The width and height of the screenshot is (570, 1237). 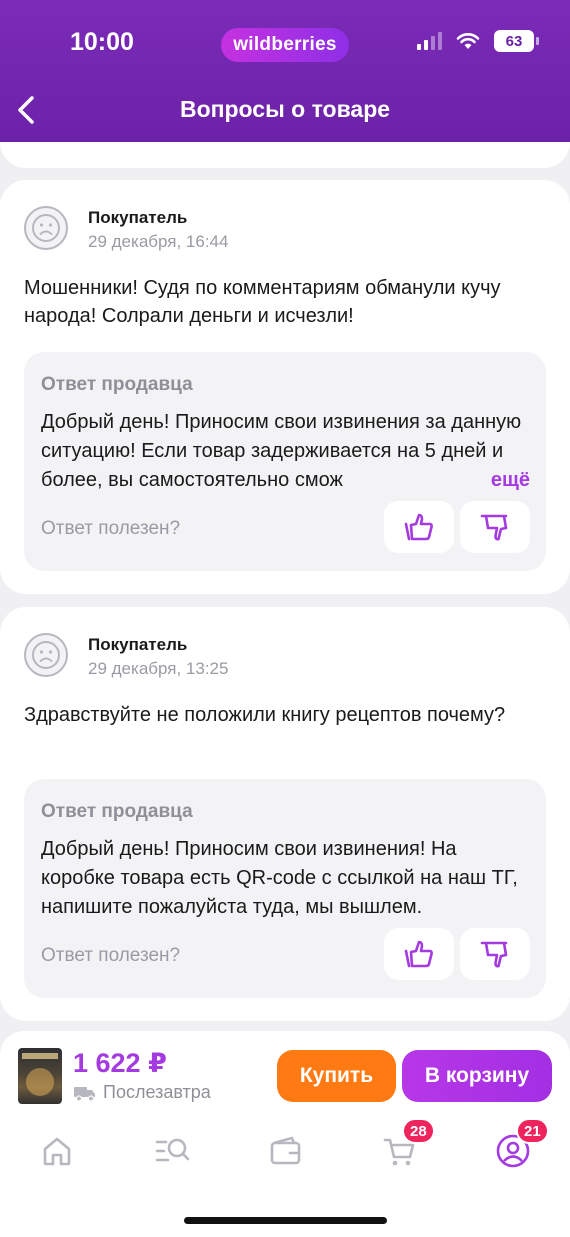 I want to click on buy-button: Купить, so click(x=336, y=1076).